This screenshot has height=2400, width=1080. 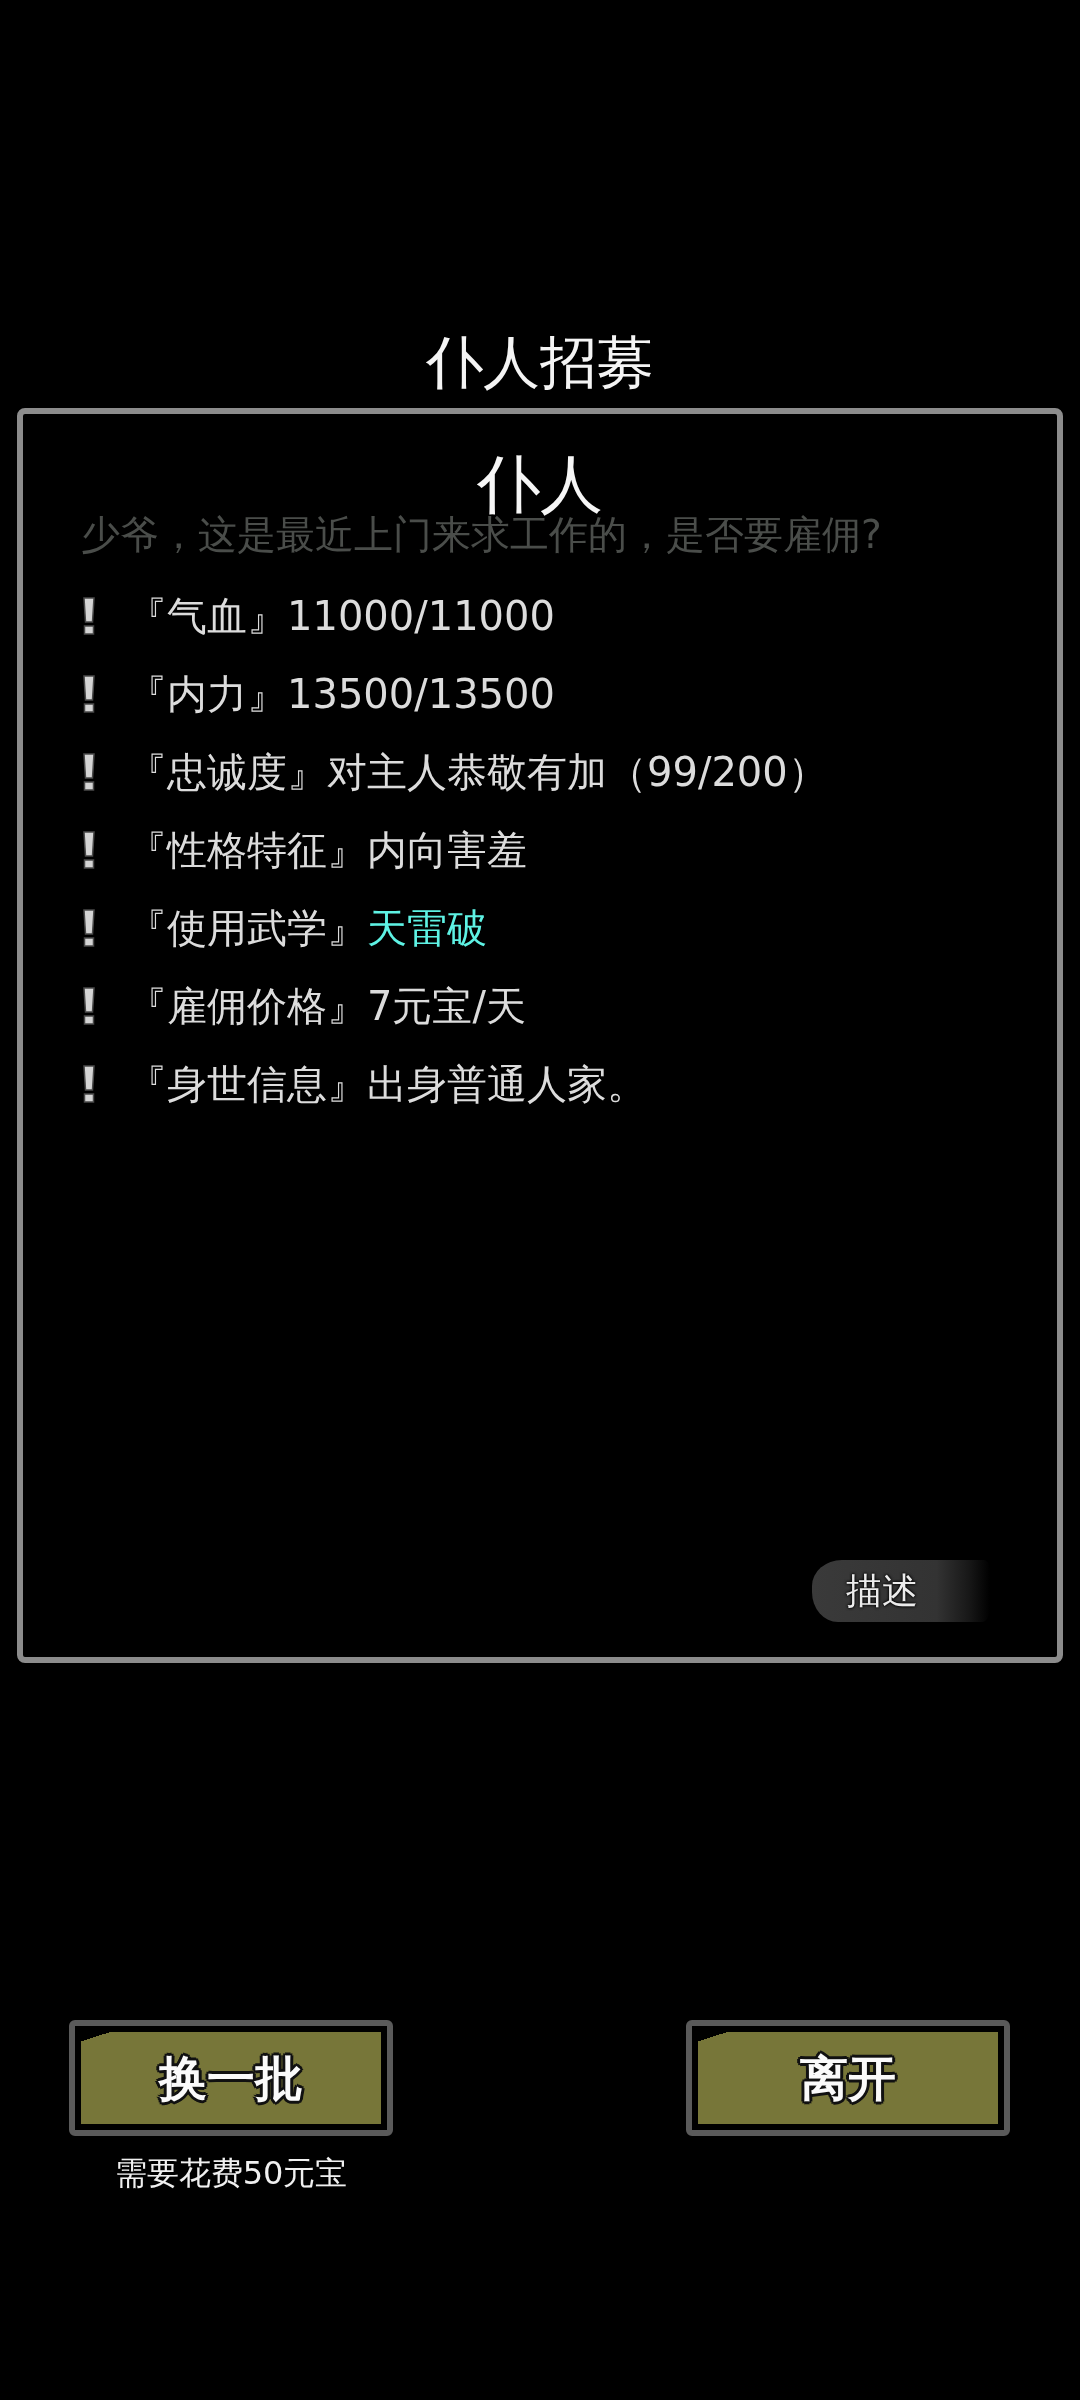 I want to click on attribute-label: 『雇佣价格』, so click(x=247, y=1006).